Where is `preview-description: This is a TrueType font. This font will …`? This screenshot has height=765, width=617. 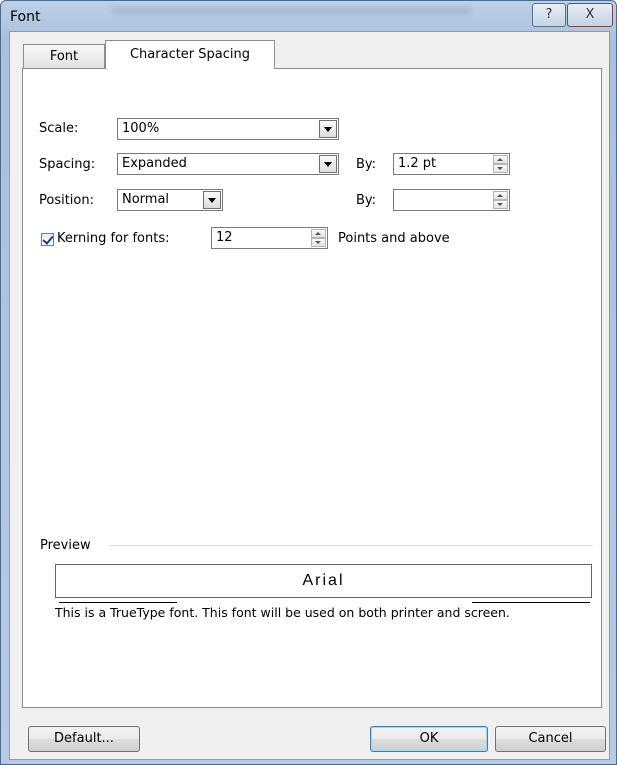
preview-description: This is a TrueType font. This font will … is located at coordinates (282, 612).